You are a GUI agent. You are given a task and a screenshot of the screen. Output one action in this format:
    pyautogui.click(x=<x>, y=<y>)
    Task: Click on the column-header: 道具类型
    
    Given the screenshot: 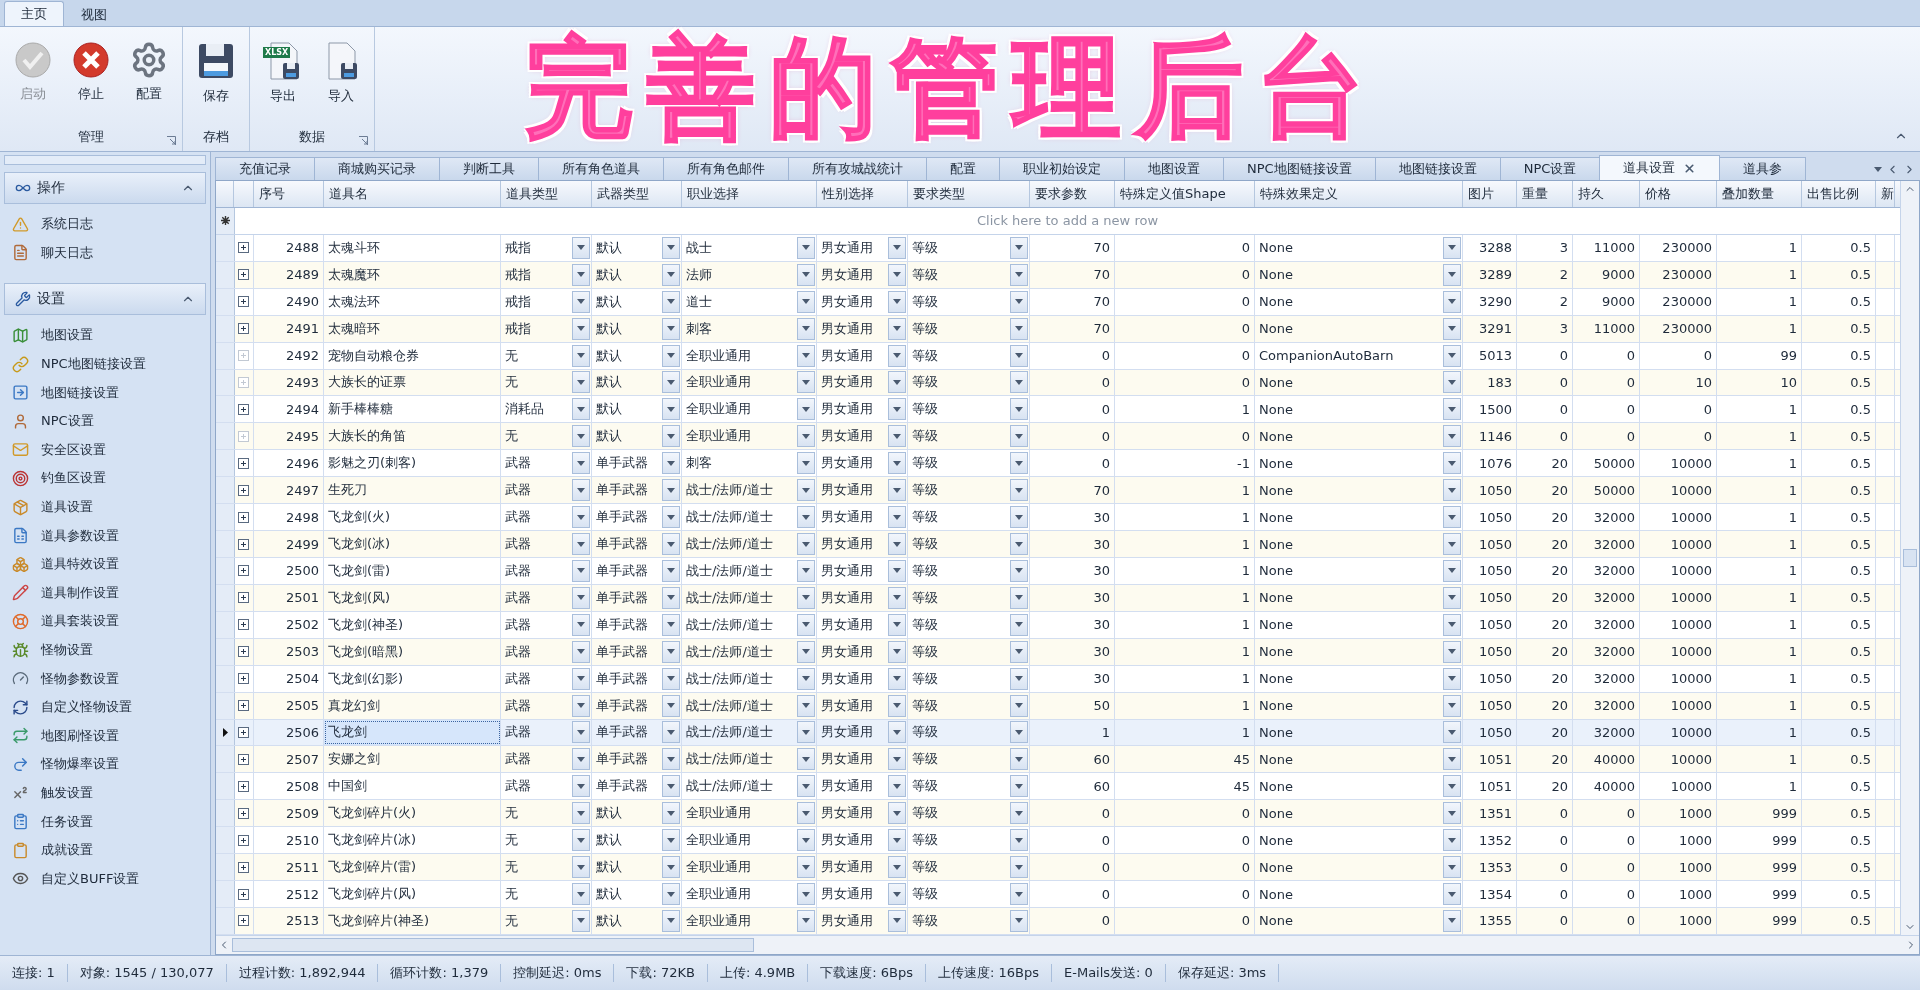 What is the action you would take?
    pyautogui.click(x=546, y=194)
    